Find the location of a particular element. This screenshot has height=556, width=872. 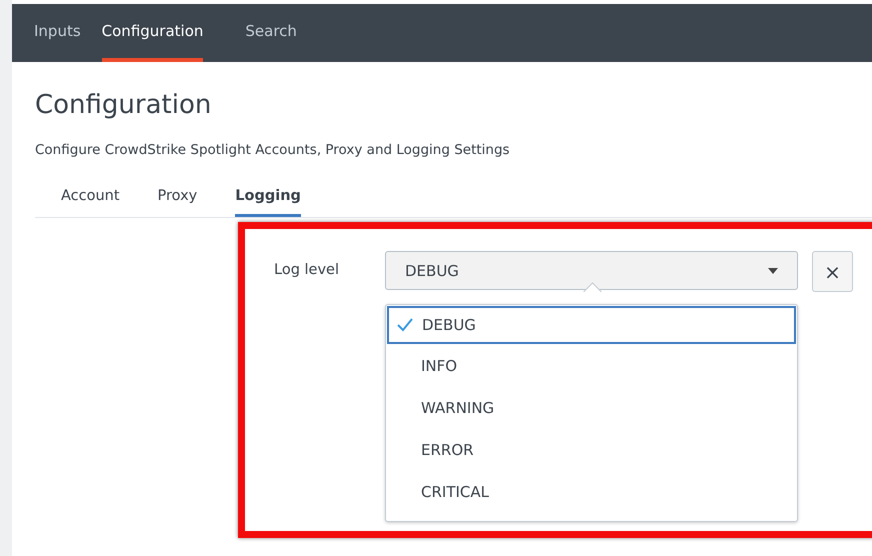

settings-tab: Account is located at coordinates (90, 198).